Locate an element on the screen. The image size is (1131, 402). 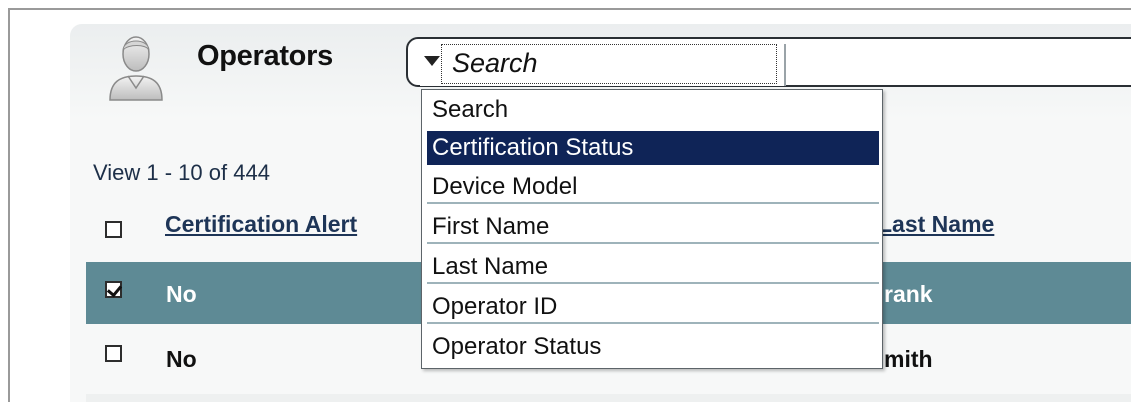
column-header-last-name: Last Name is located at coordinates (936, 224).